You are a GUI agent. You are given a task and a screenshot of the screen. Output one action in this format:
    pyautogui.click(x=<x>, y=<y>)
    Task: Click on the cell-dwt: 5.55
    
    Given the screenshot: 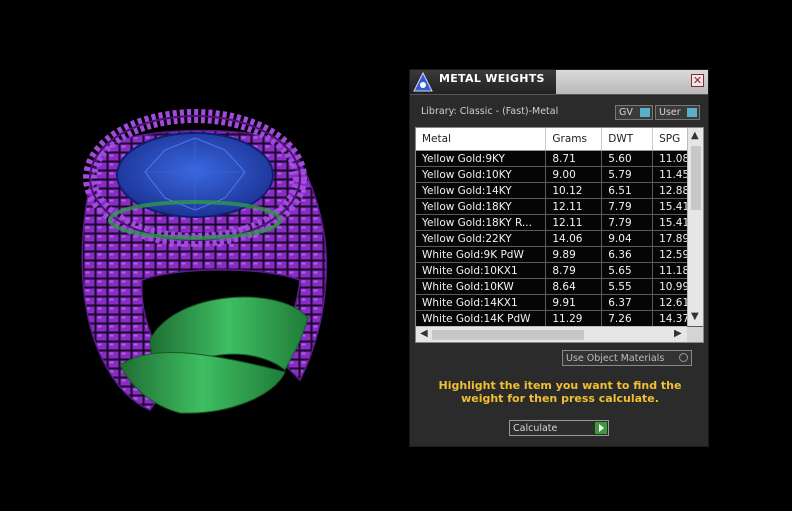 What is the action you would take?
    pyautogui.click(x=627, y=286)
    